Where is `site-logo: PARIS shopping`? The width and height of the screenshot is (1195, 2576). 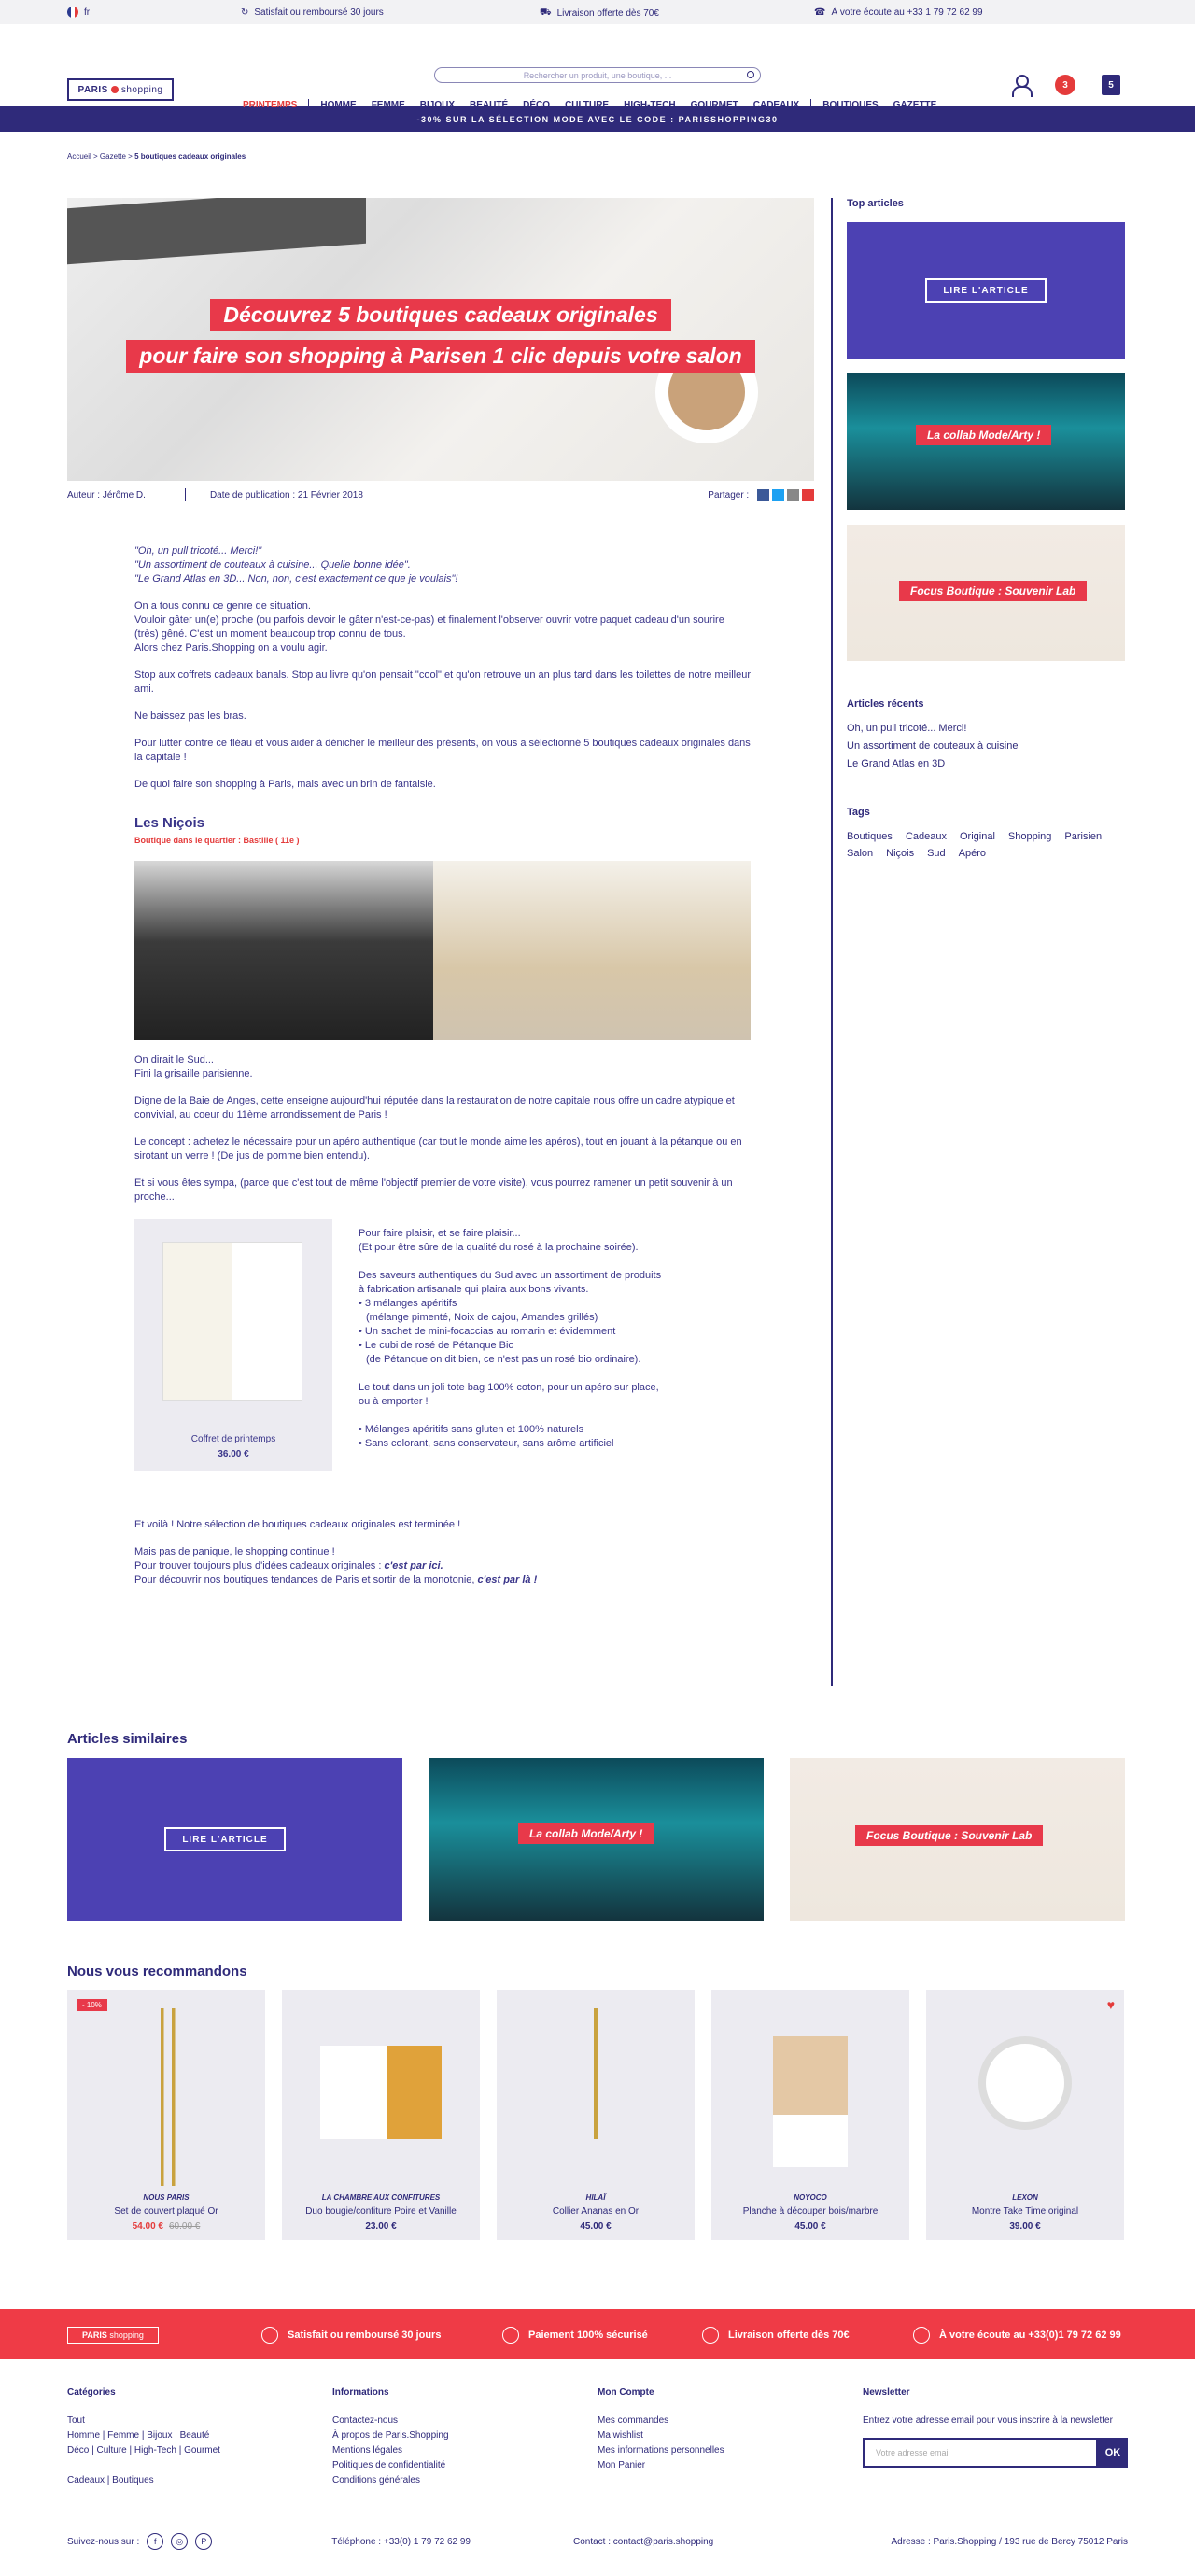
site-logo: PARIS shopping is located at coordinates (120, 89).